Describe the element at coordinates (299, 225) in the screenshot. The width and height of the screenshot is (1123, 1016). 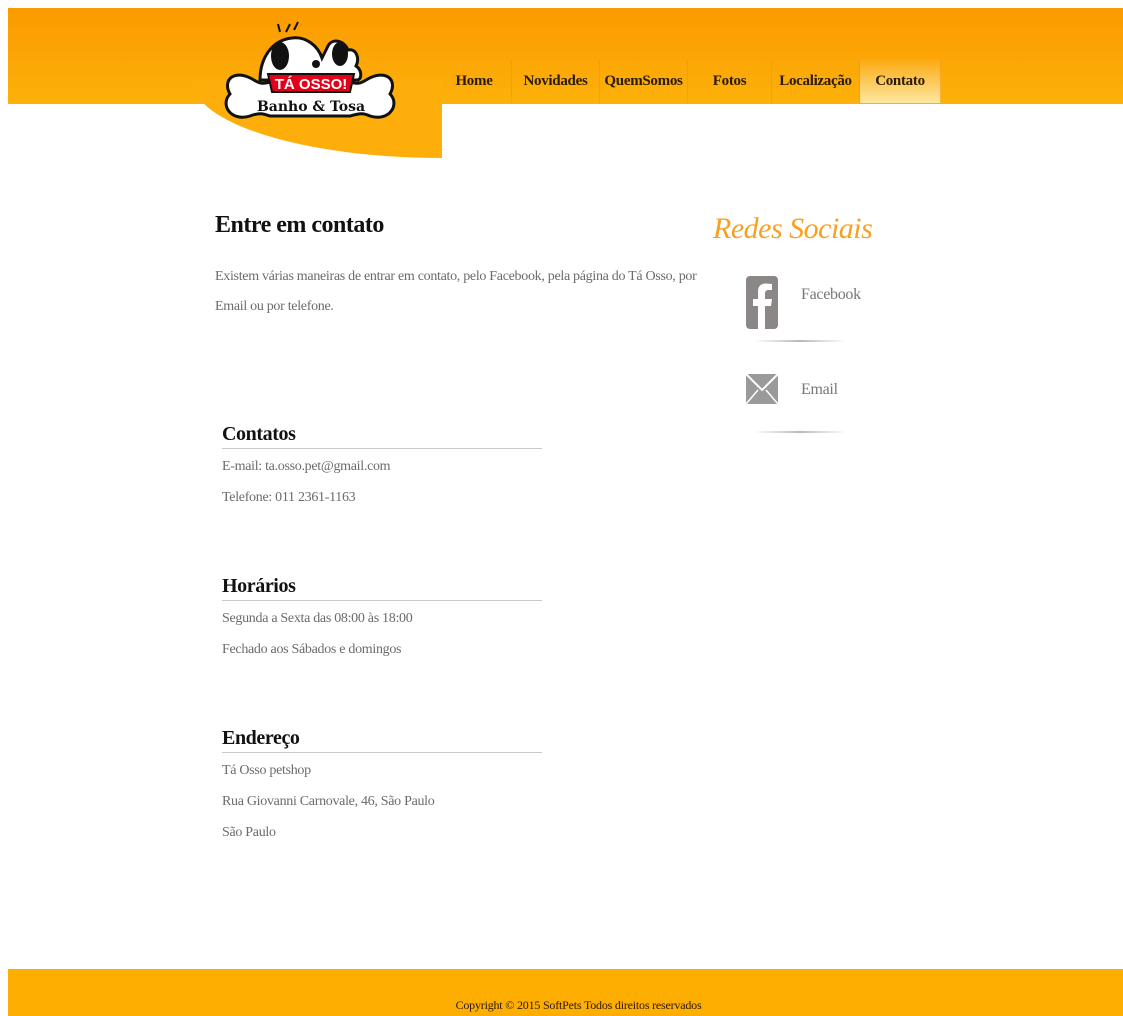
I see `page-title: Entre em contato` at that location.